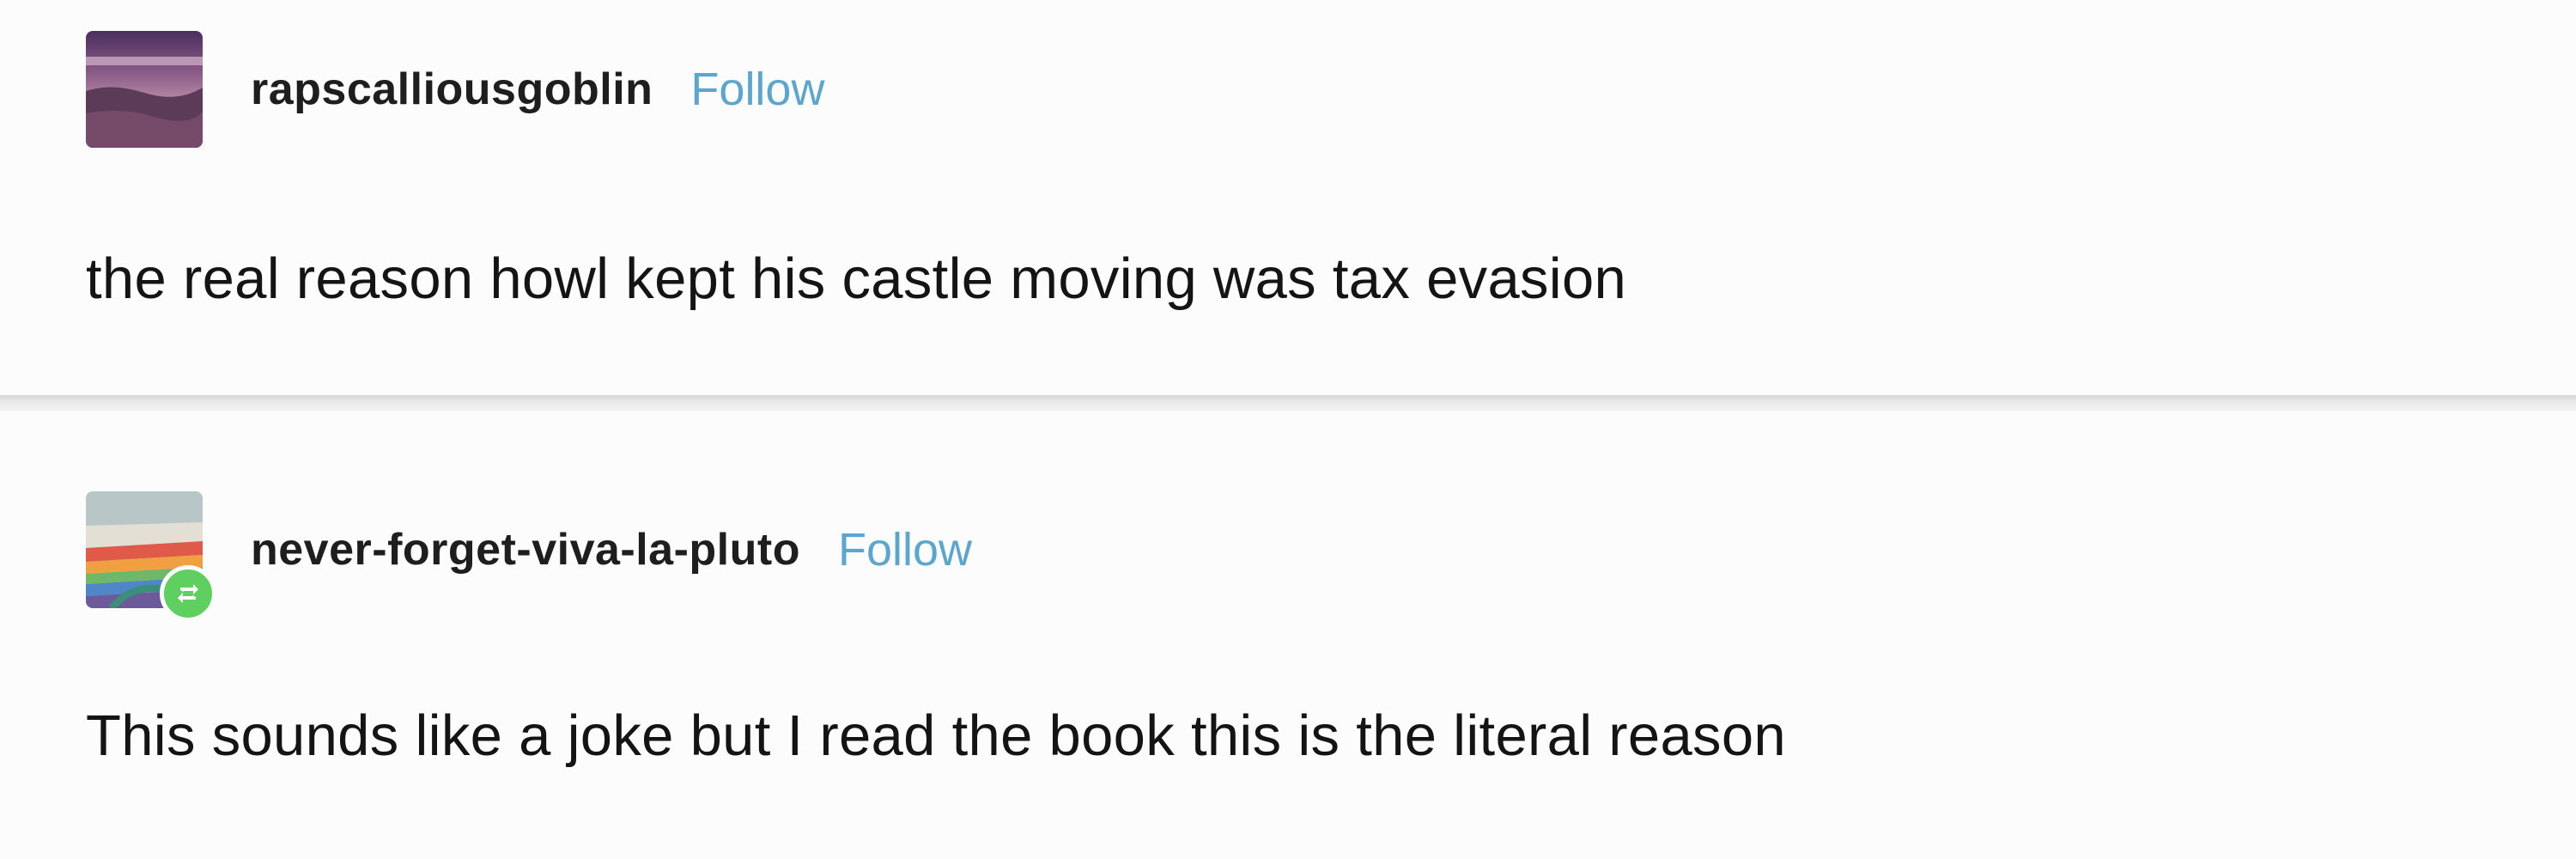 This screenshot has width=2576, height=859. Describe the element at coordinates (525, 550) in the screenshot. I see `username: never-forget-viva-la-pluto` at that location.